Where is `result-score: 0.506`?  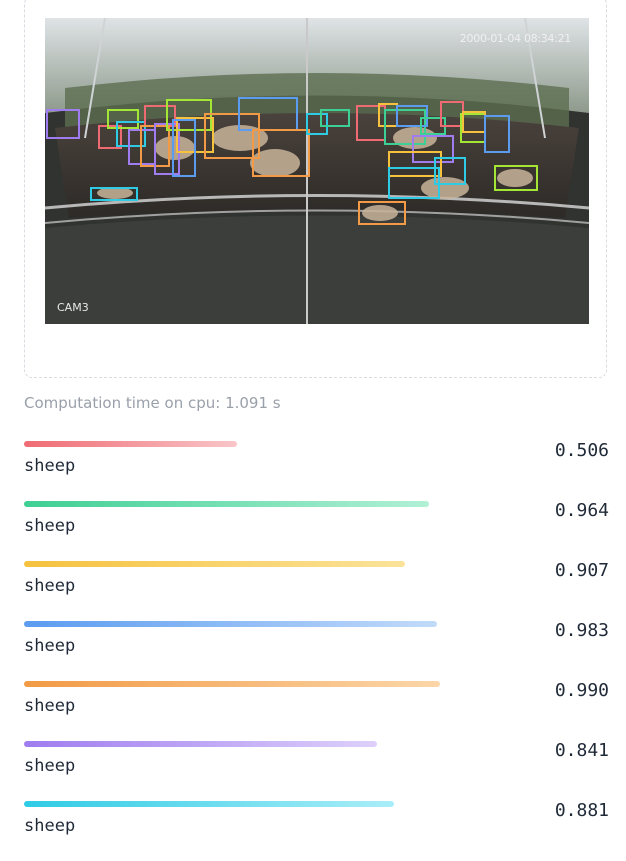
result-score: 0.506 is located at coordinates (581, 450).